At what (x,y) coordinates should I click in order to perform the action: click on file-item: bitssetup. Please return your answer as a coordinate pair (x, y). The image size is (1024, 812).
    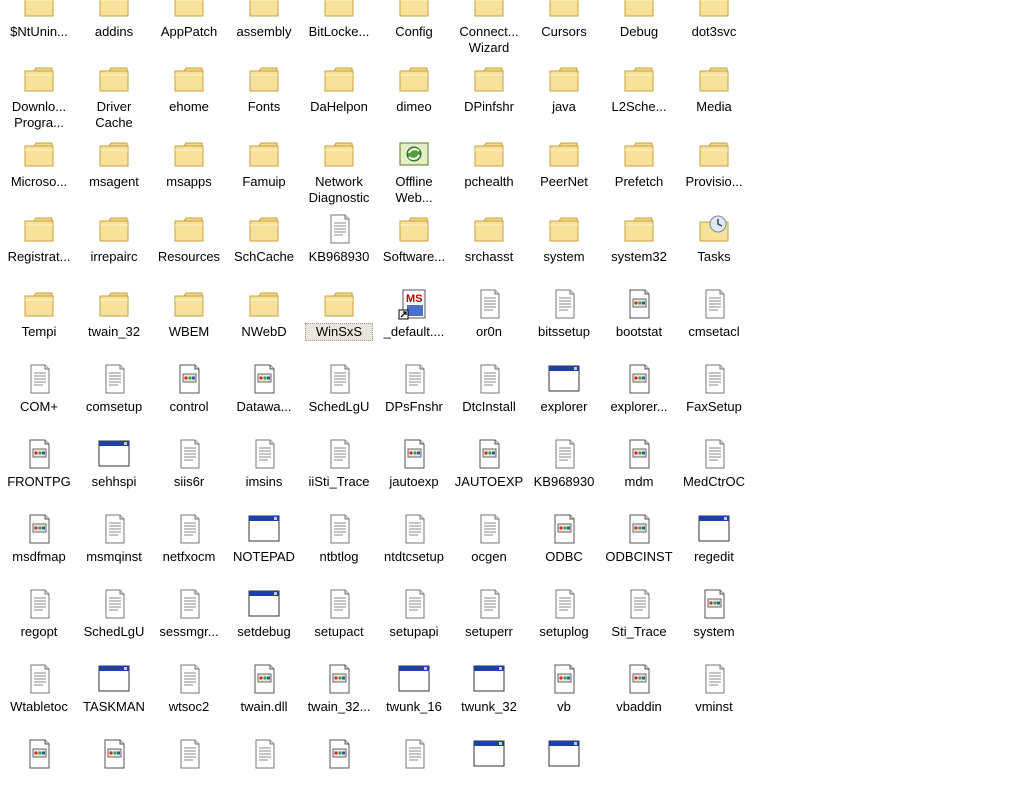
    Looking at the image, I should click on (563, 324).